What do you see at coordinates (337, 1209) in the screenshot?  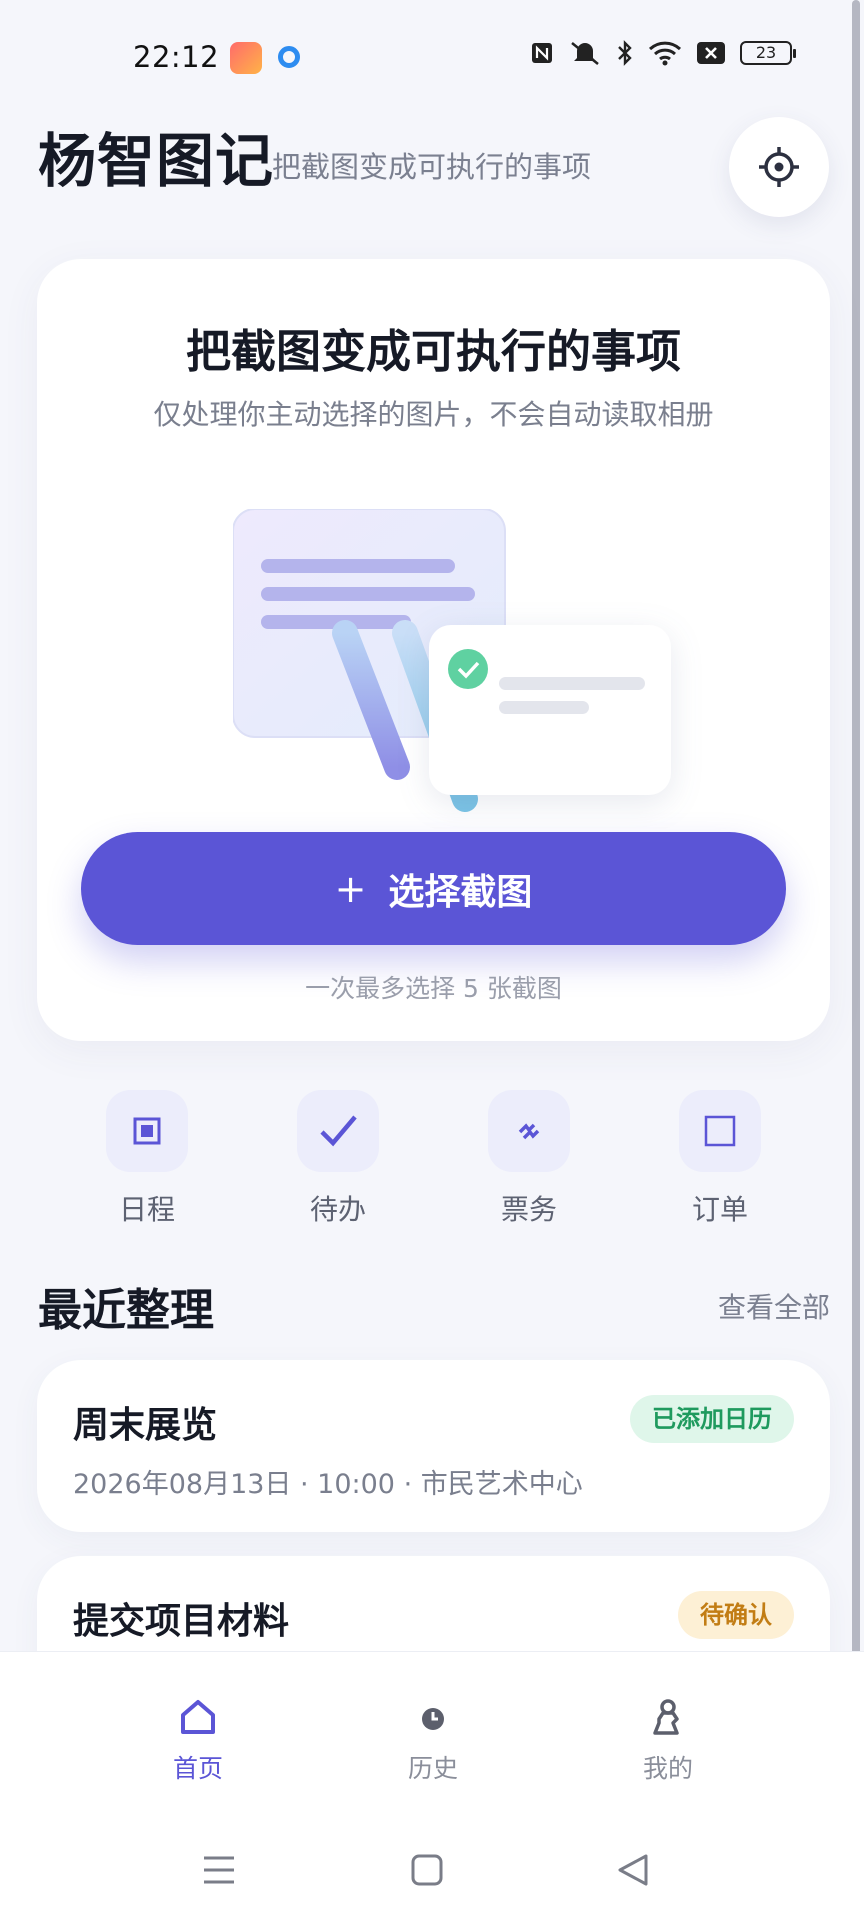 I see `category-label: 待办` at bounding box center [337, 1209].